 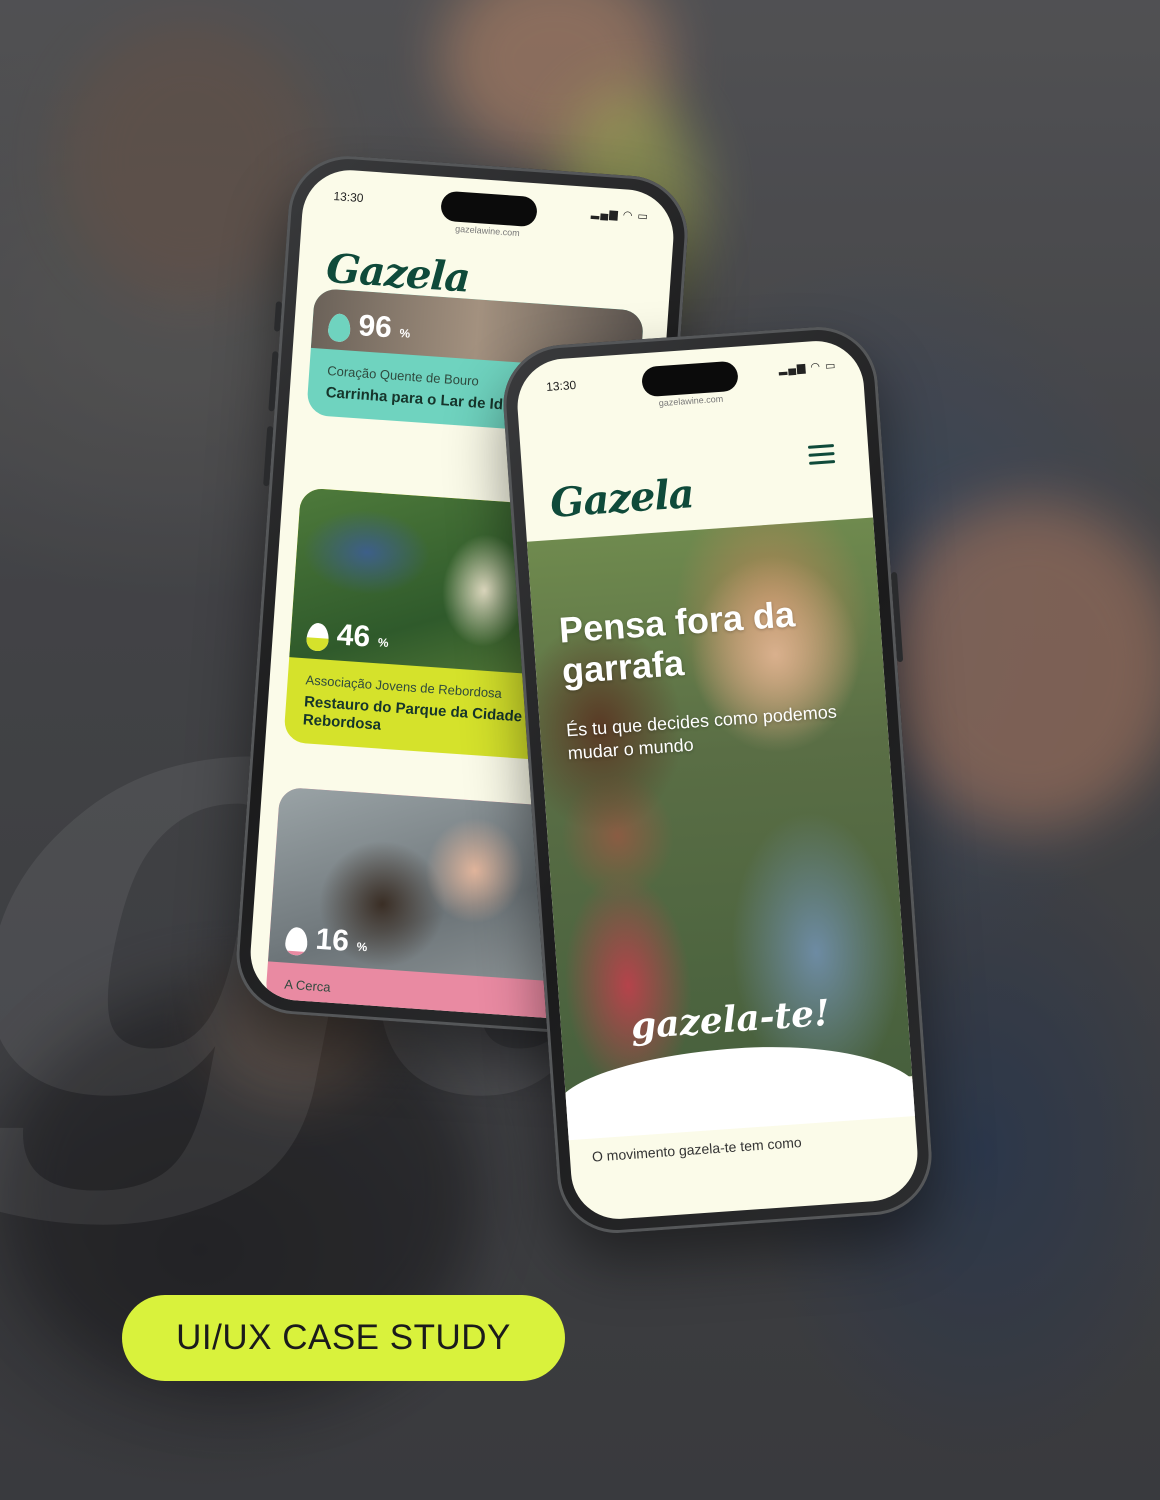 What do you see at coordinates (697, 1149) in the screenshot?
I see `intro-text: O movimento gazela-te tem como` at bounding box center [697, 1149].